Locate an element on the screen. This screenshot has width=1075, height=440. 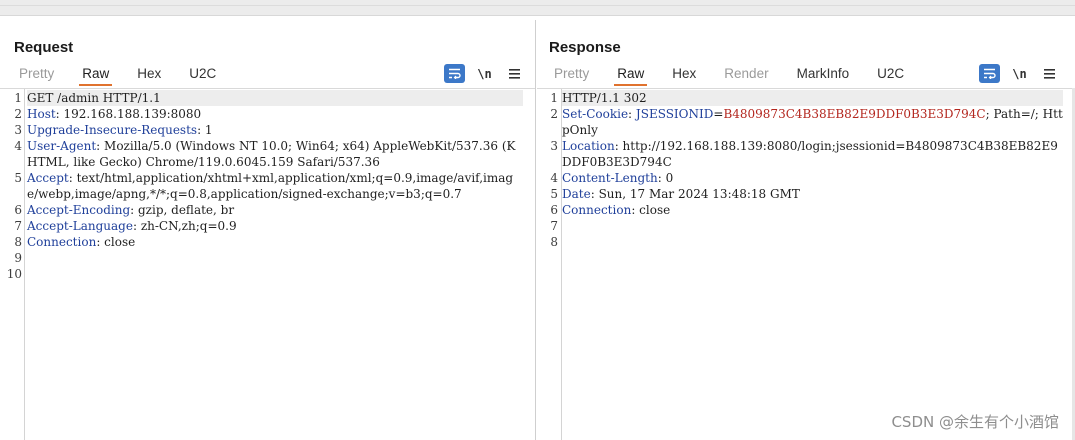
watermark: CSDN @余生有个小酒馆 is located at coordinates (975, 422).